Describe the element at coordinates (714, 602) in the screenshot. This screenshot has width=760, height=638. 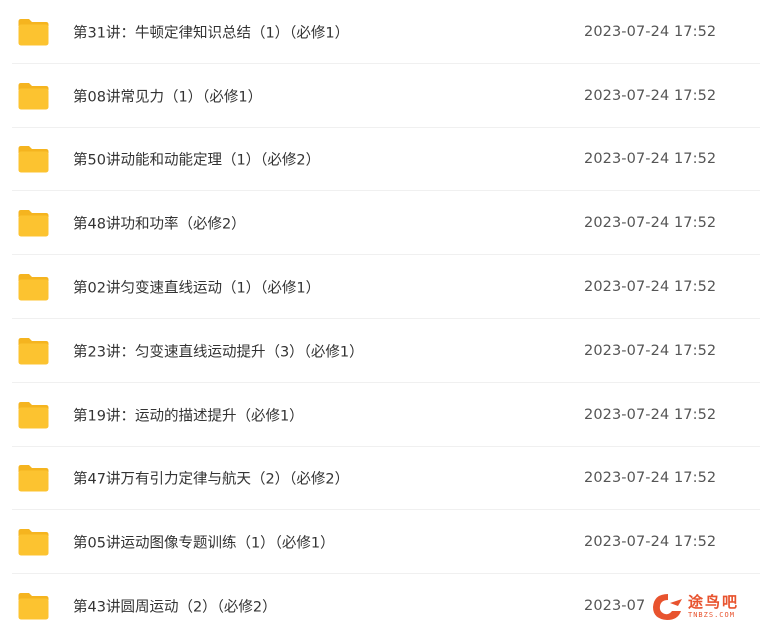
I see `watermark-text: 途鸟吧` at that location.